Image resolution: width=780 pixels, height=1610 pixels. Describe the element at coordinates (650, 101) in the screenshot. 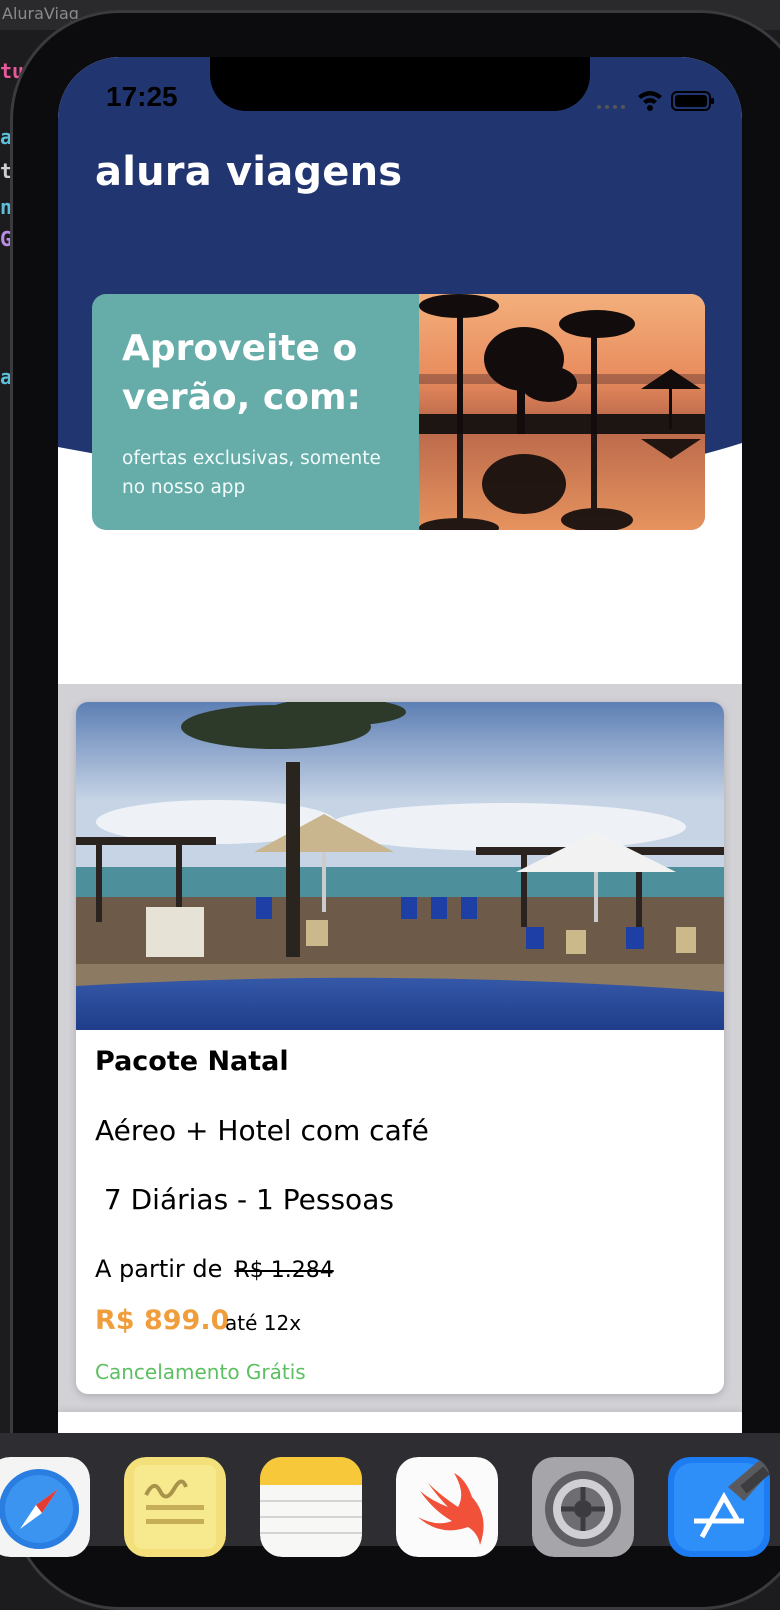

I see `wifi-icon` at that location.